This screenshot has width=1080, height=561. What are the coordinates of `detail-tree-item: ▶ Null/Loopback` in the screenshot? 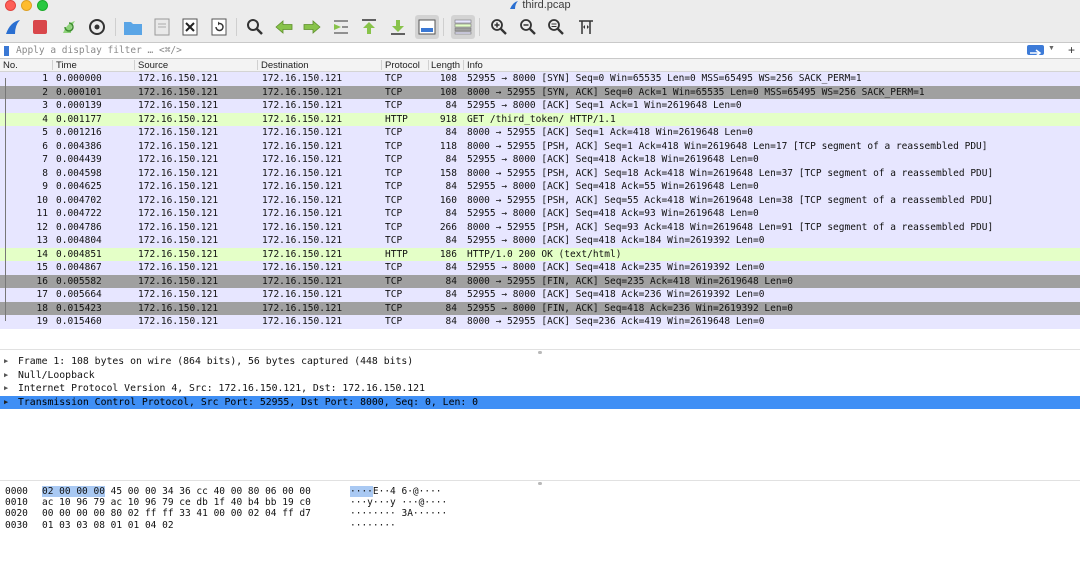 It's located at (540, 376).